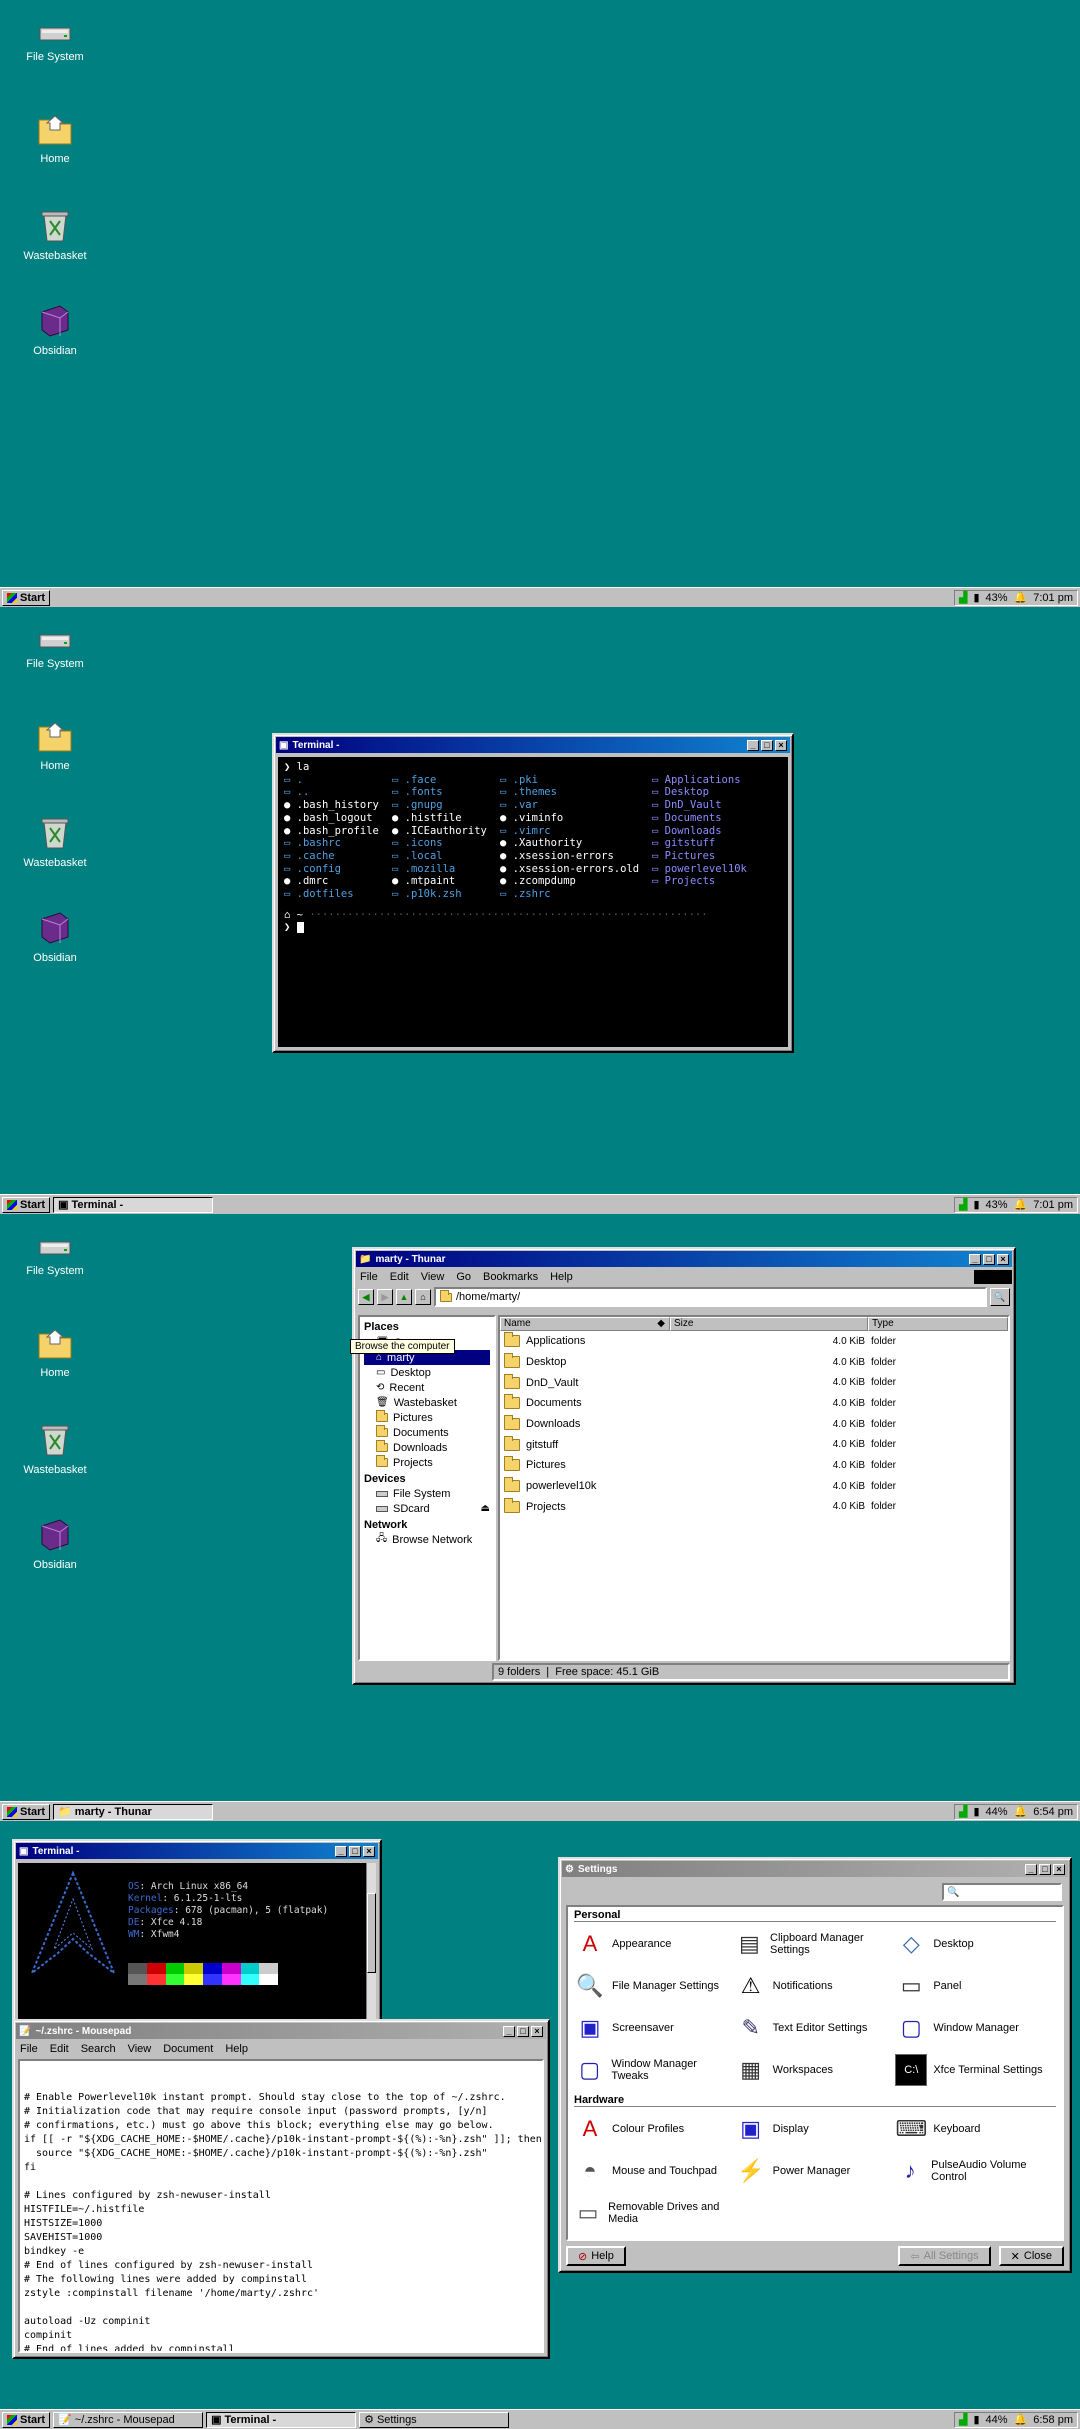 The width and height of the screenshot is (1080, 2429). I want to click on file-row: DnD_Vault 4.0 KiB folder, so click(754, 1382).